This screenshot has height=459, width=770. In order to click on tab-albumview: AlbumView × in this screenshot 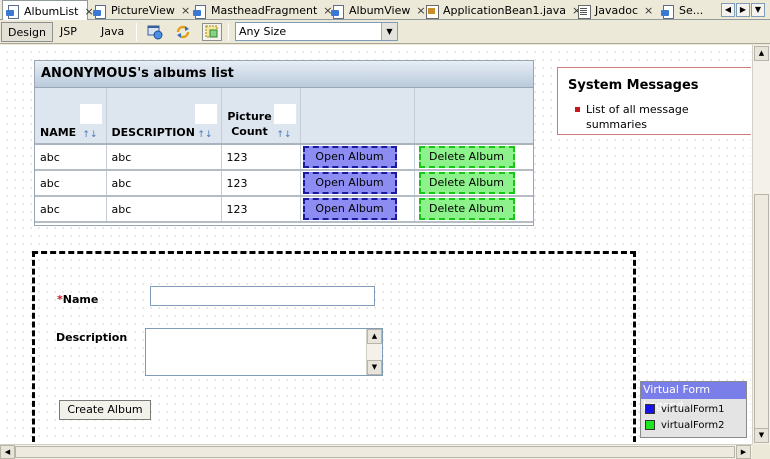, I will do `click(377, 10)`.